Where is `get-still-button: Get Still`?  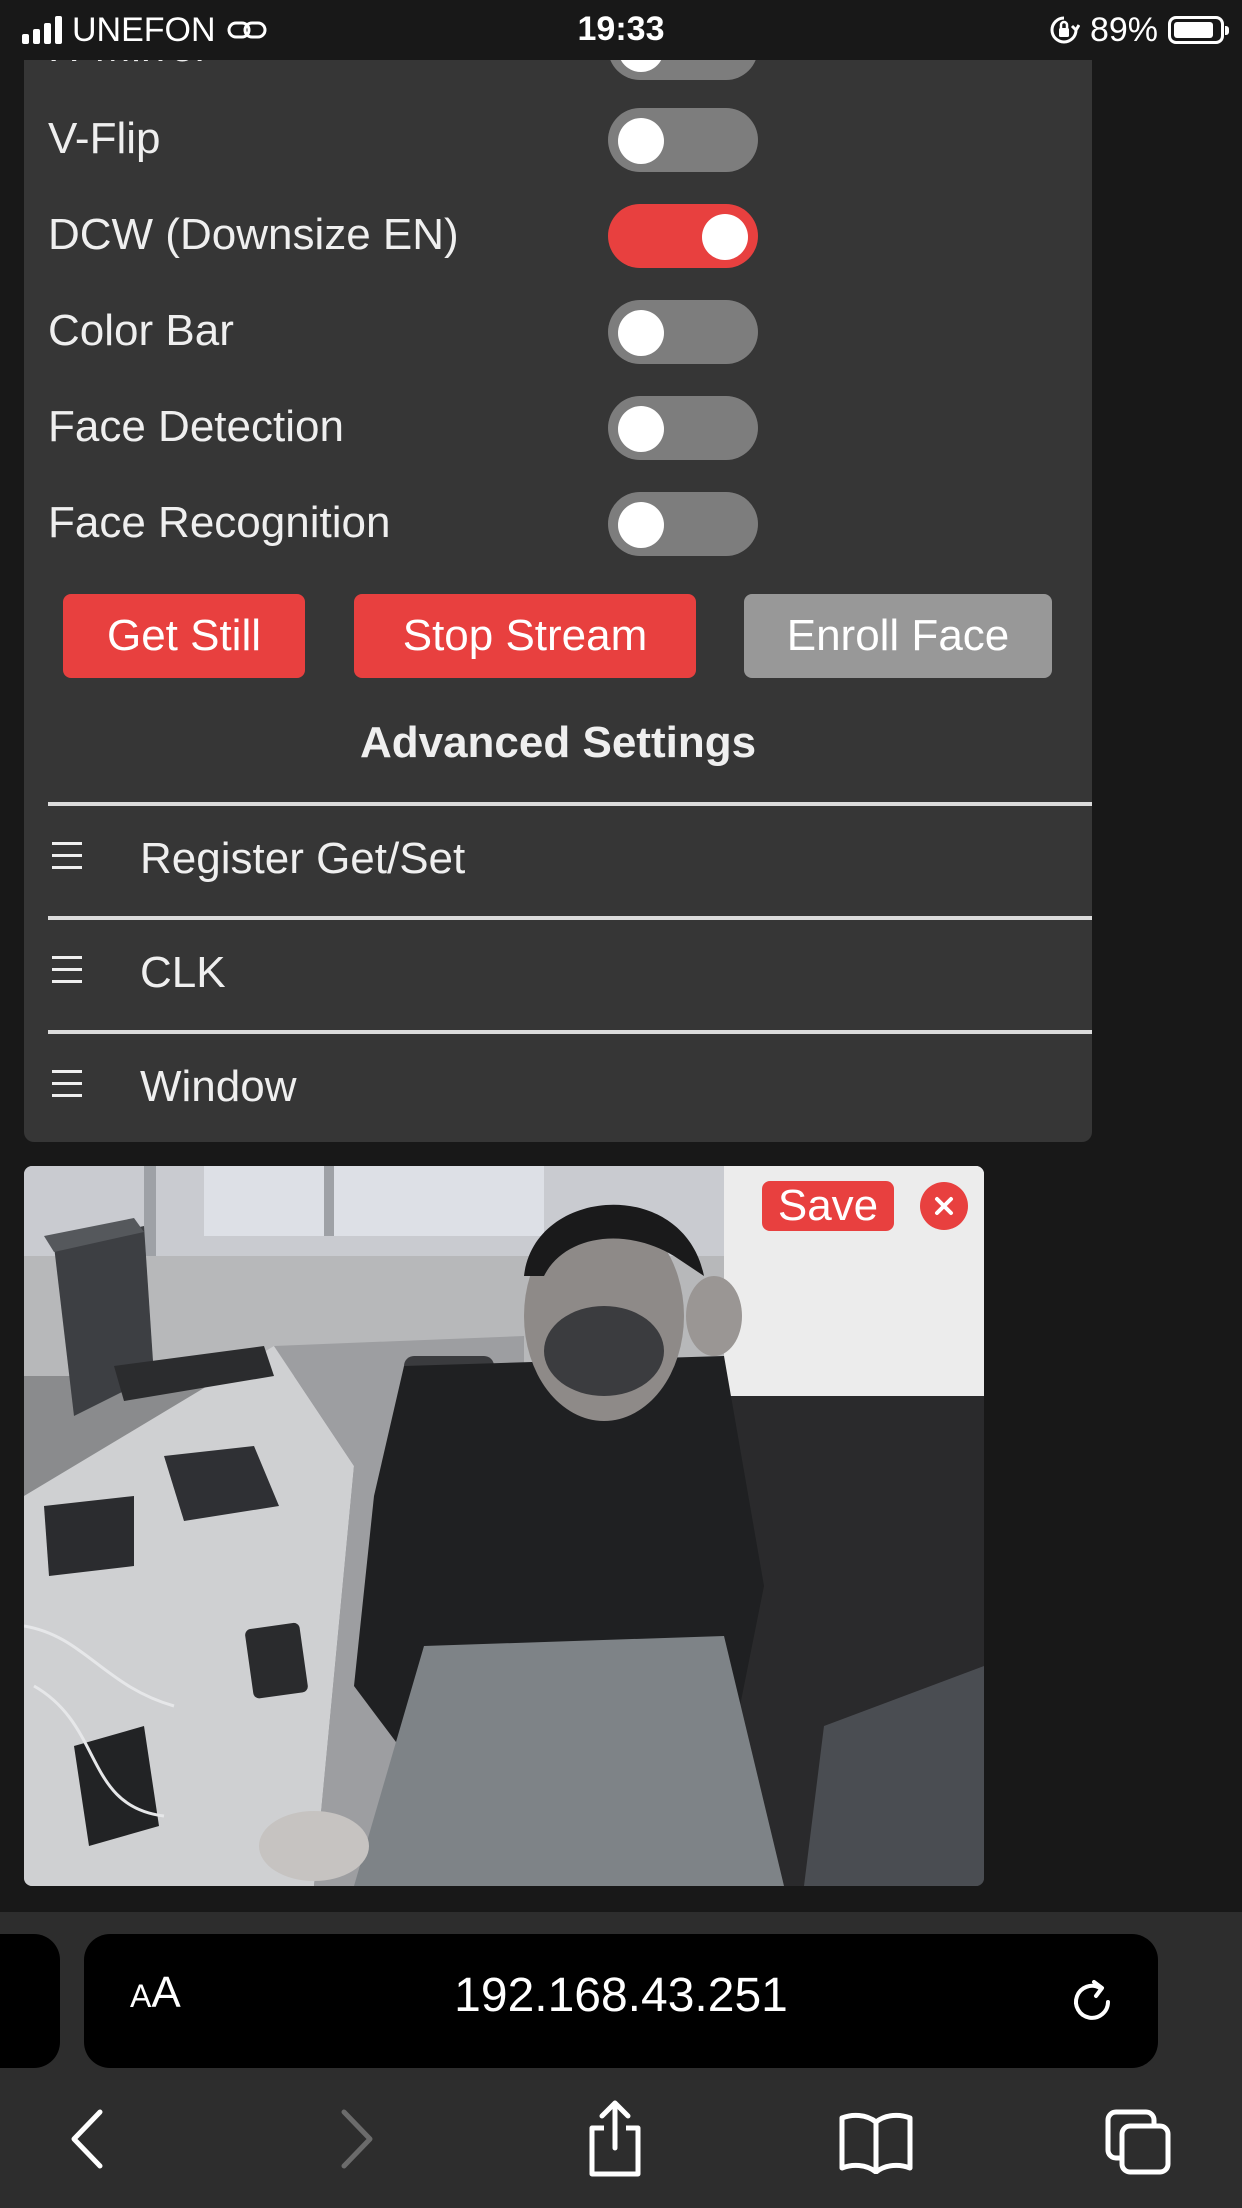 get-still-button: Get Still is located at coordinates (184, 636).